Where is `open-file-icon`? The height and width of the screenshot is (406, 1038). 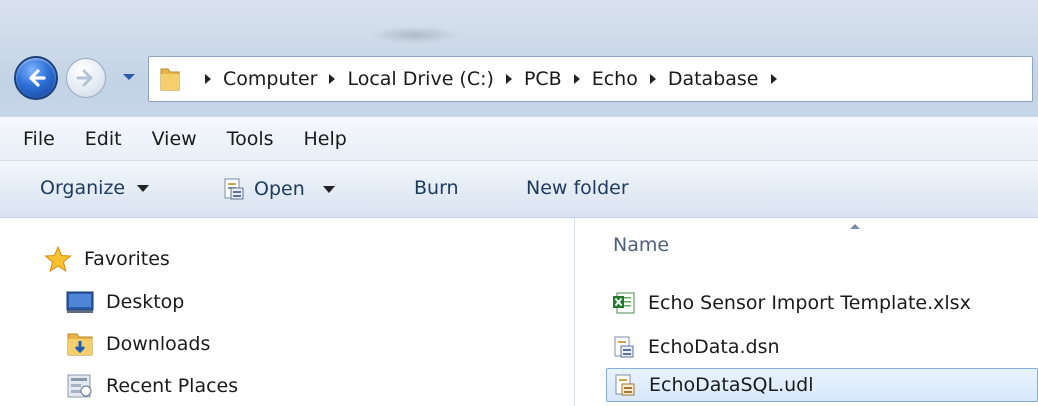 open-file-icon is located at coordinates (234, 189).